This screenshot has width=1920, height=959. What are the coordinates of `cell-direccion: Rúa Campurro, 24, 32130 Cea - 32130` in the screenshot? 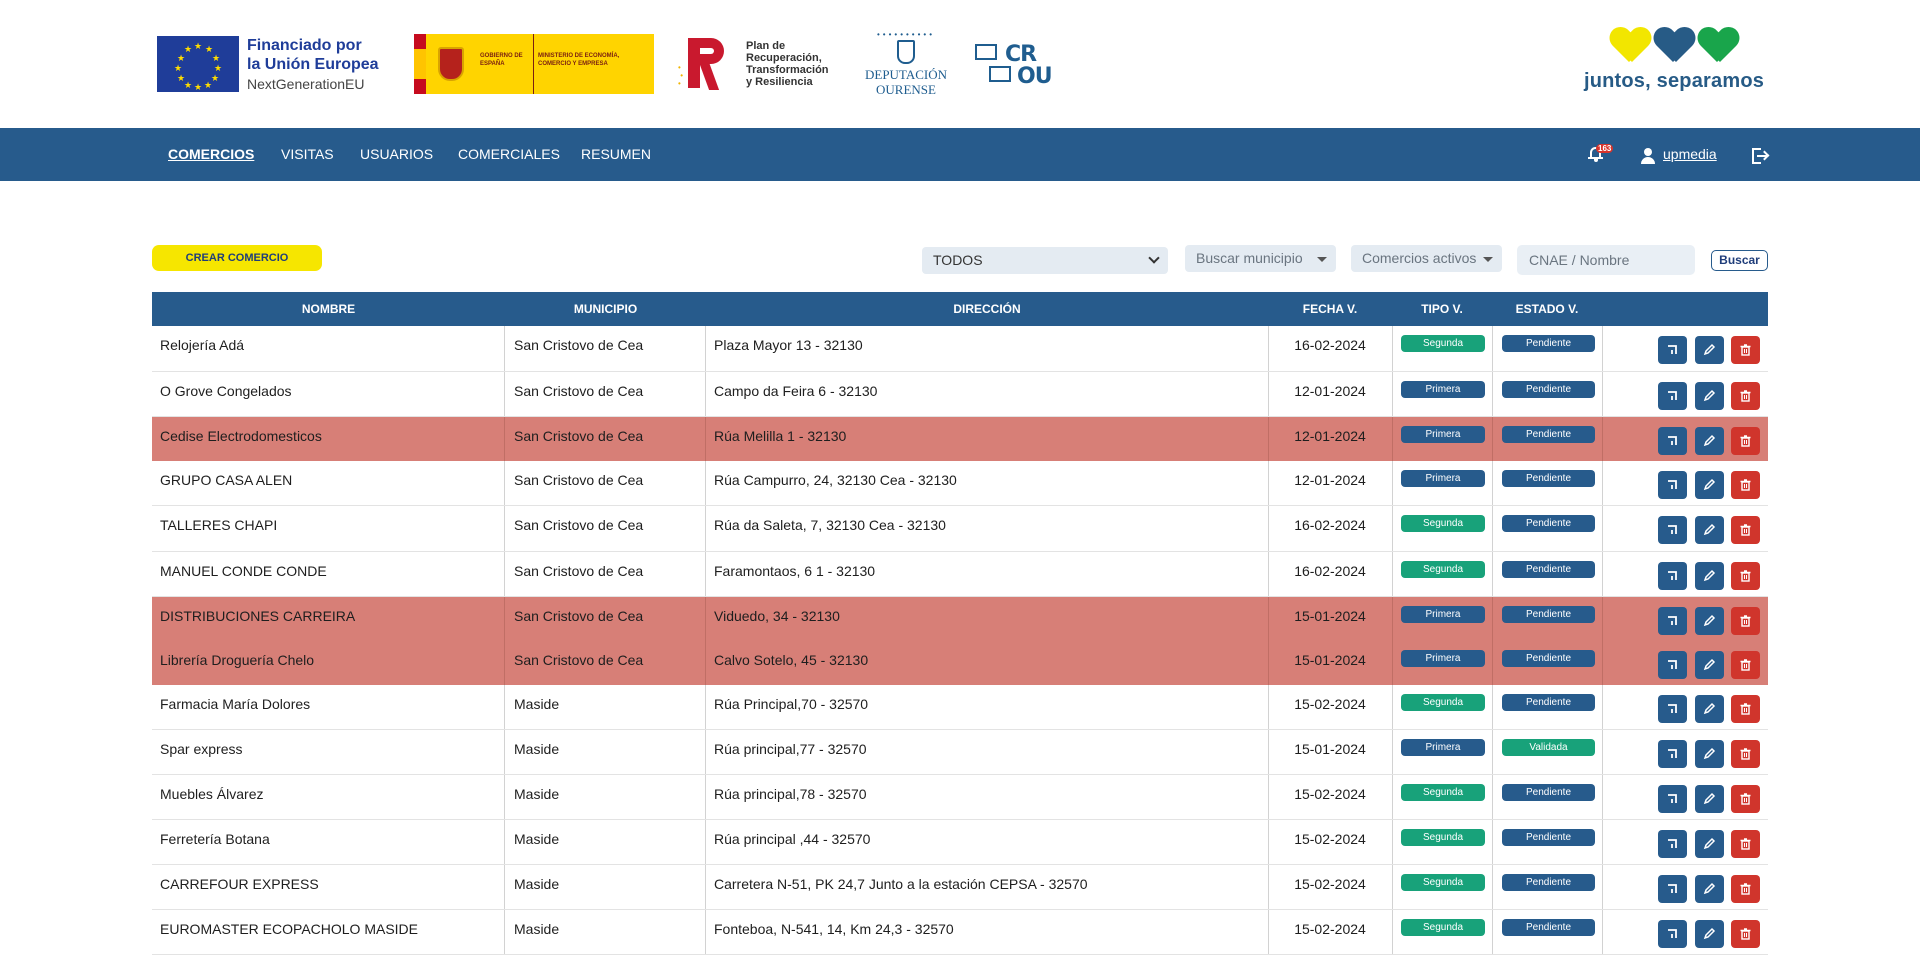 It's located at (835, 480).